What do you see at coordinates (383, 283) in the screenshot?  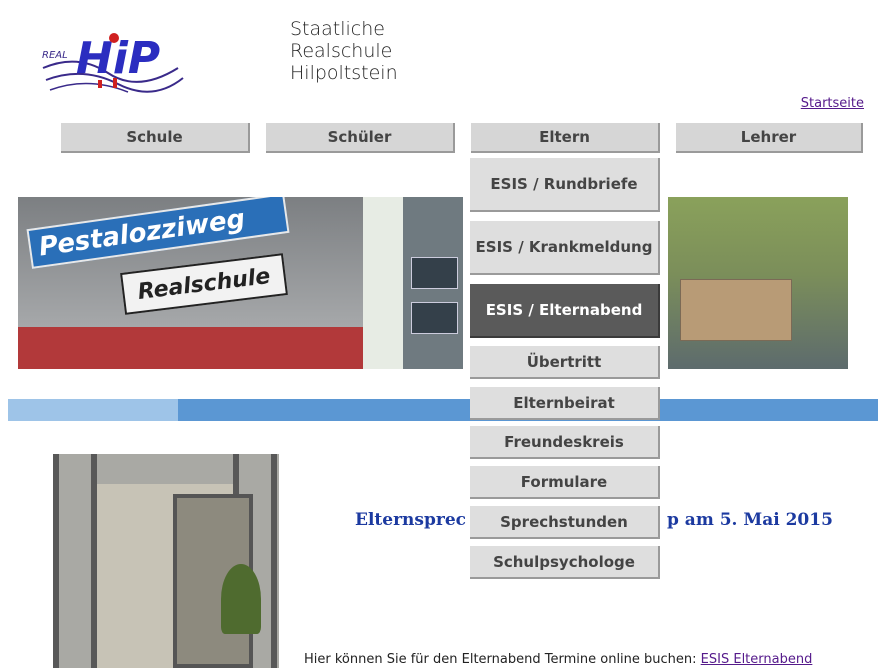 I see `banner-divider` at bounding box center [383, 283].